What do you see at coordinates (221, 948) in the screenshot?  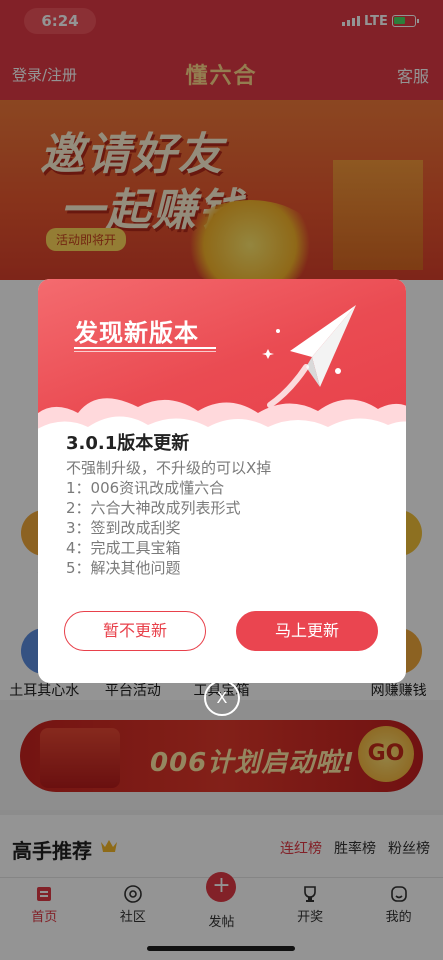 I see `home-indicator` at bounding box center [221, 948].